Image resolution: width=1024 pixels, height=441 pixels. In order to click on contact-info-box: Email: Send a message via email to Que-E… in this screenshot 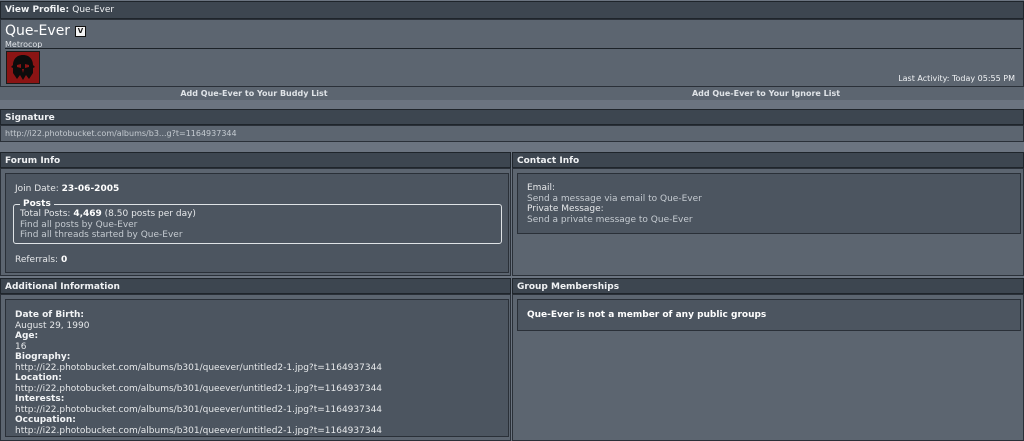, I will do `click(769, 203)`.